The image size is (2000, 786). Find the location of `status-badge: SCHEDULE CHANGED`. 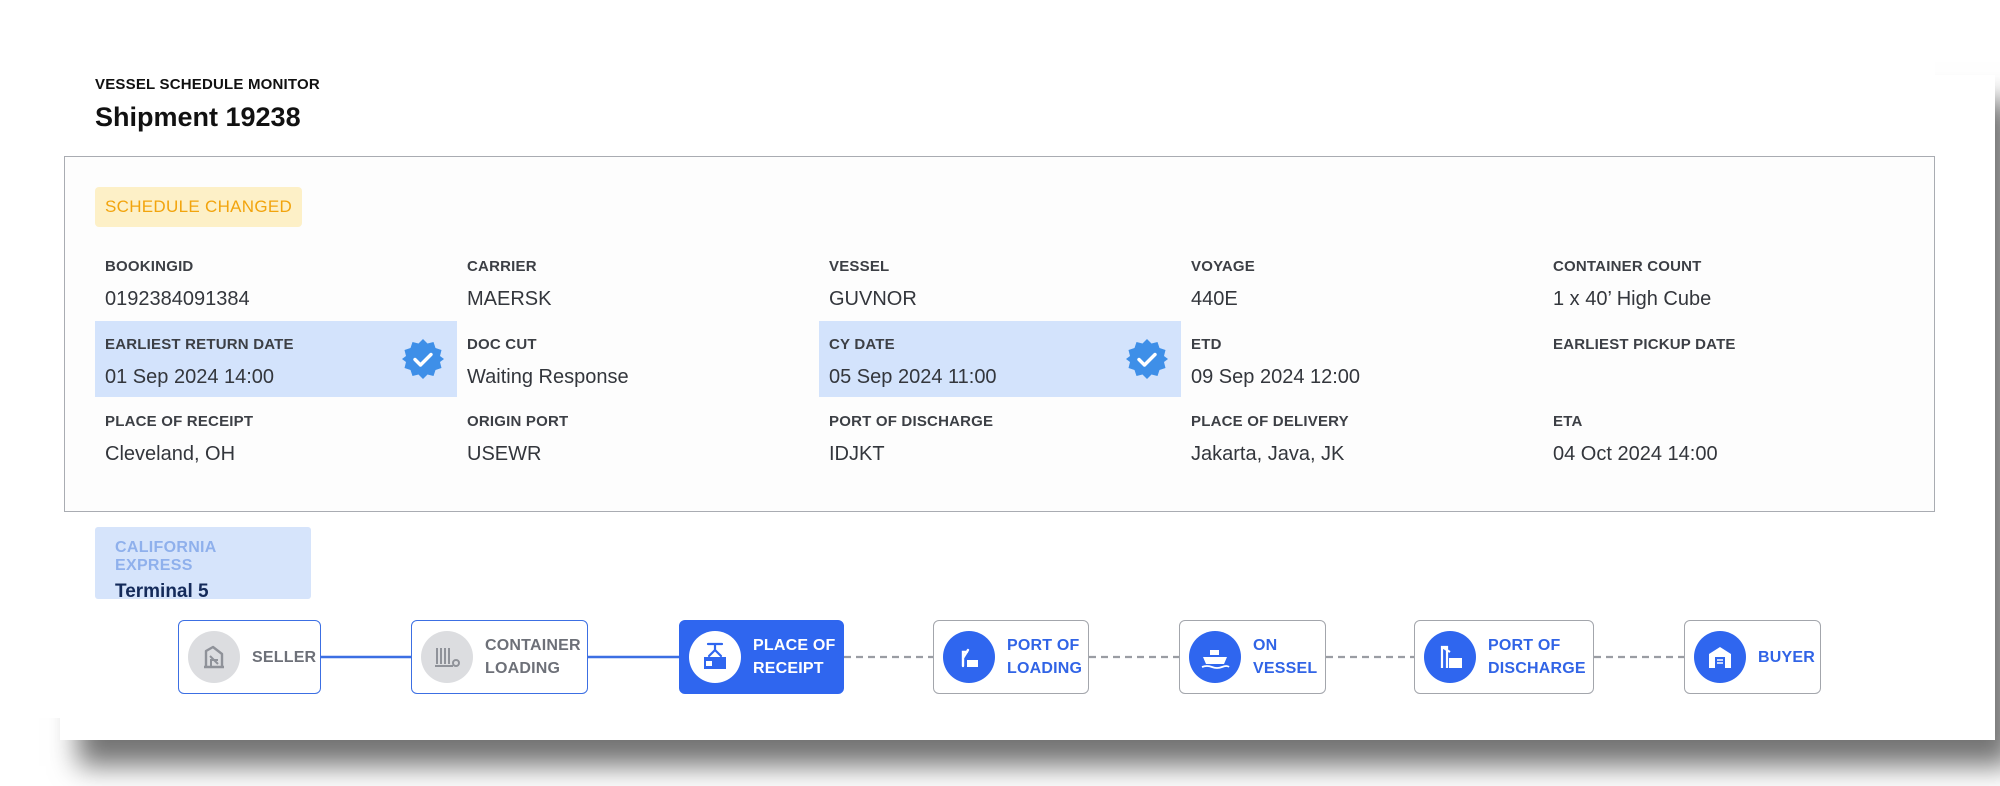

status-badge: SCHEDULE CHANGED is located at coordinates (199, 207).